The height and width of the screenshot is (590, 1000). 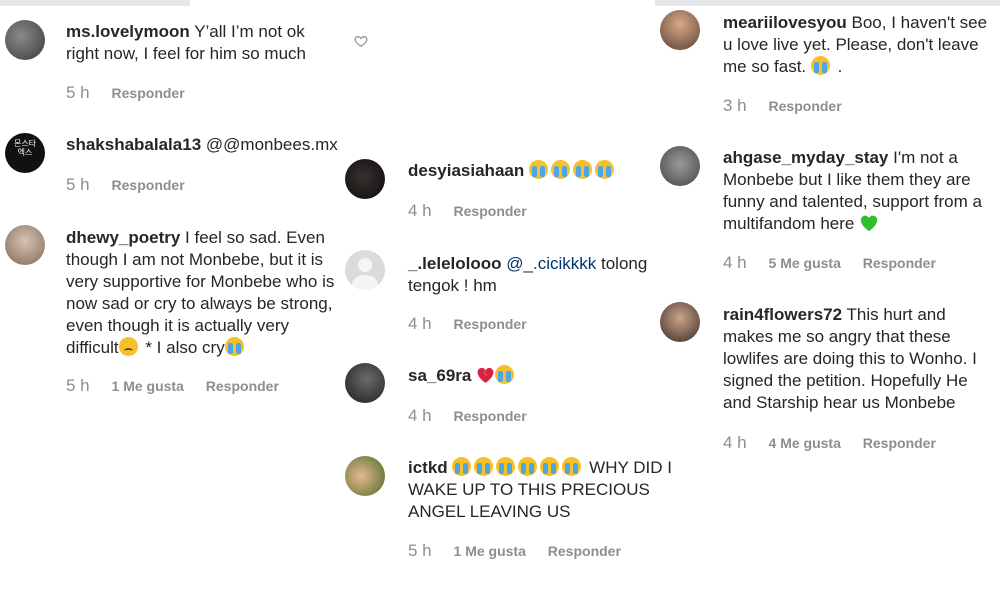 I want to click on comment-text-continued: * I also cry, so click(x=182, y=347).